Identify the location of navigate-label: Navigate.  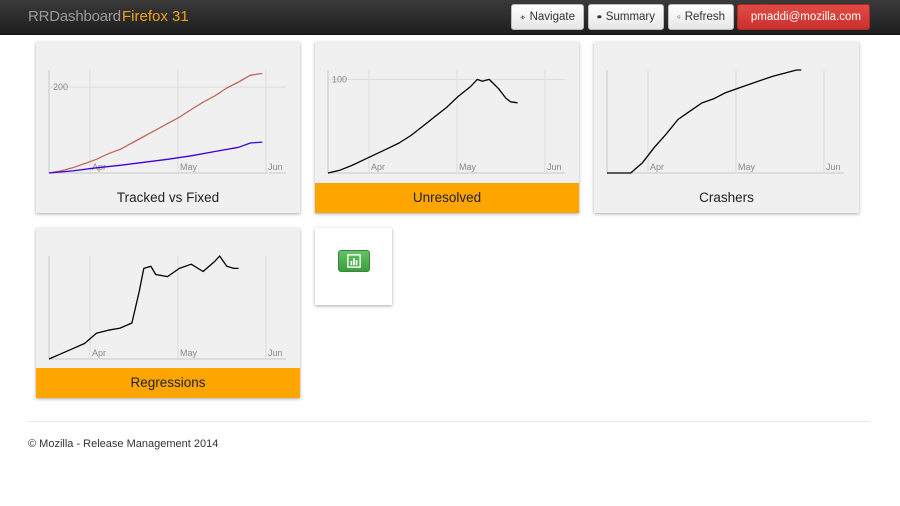
(552, 17).